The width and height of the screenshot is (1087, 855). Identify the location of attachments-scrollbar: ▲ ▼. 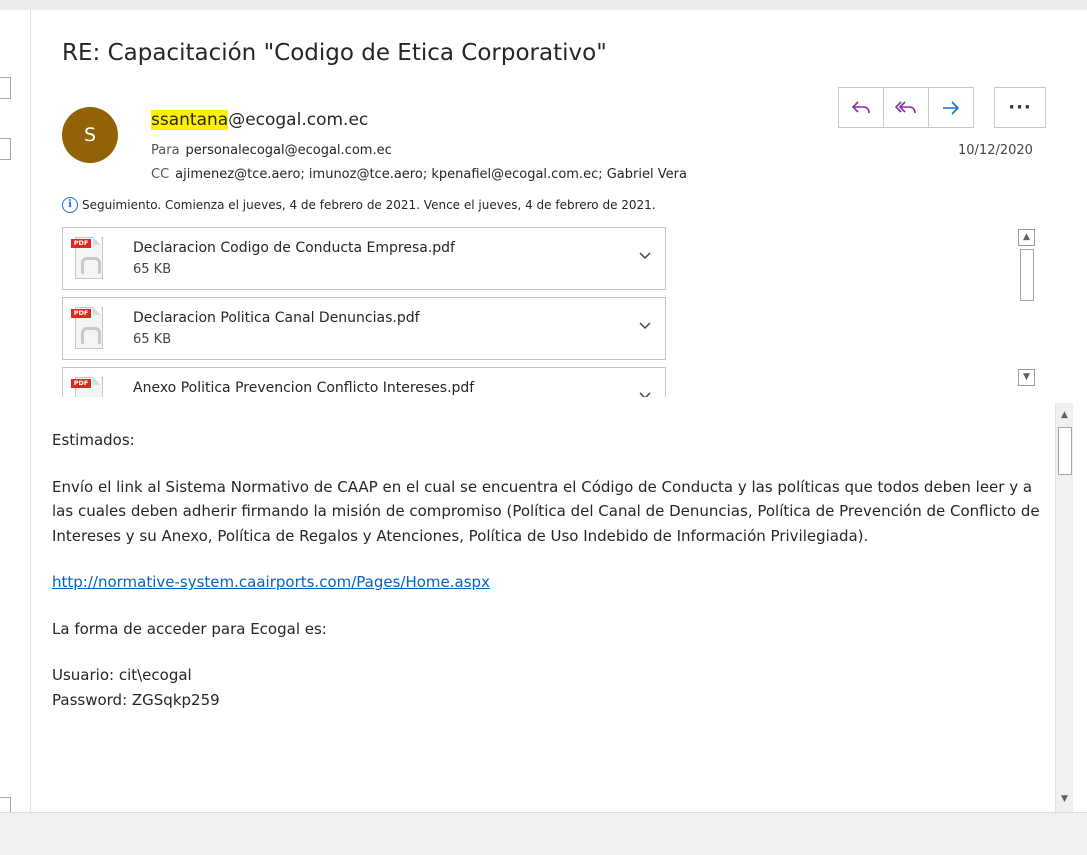
(1026, 312).